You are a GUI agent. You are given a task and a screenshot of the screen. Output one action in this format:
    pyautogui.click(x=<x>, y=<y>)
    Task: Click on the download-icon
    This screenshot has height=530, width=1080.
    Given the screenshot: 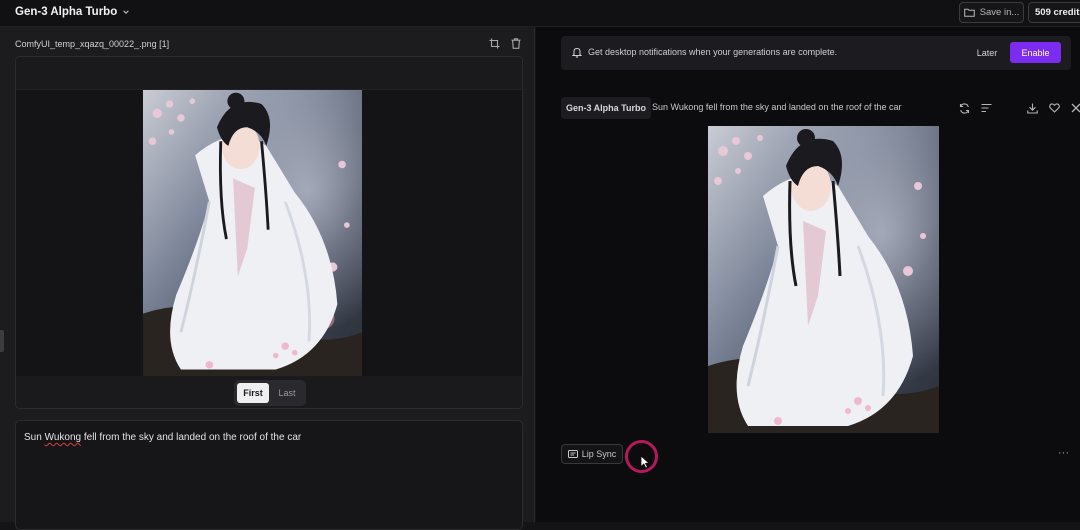 What is the action you would take?
    pyautogui.click(x=1032, y=108)
    